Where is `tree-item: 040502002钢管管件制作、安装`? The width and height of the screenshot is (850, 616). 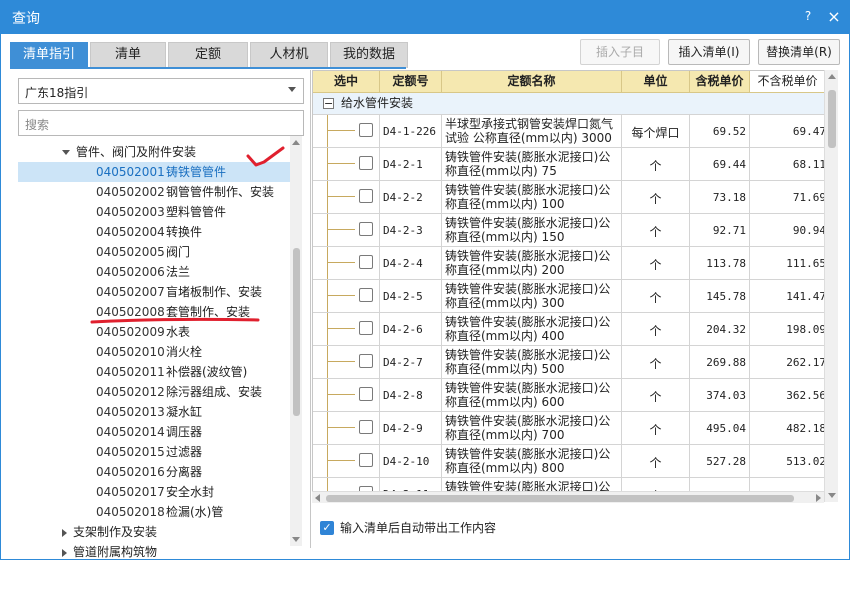 tree-item: 040502002钢管管件制作、安装 is located at coordinates (154, 192).